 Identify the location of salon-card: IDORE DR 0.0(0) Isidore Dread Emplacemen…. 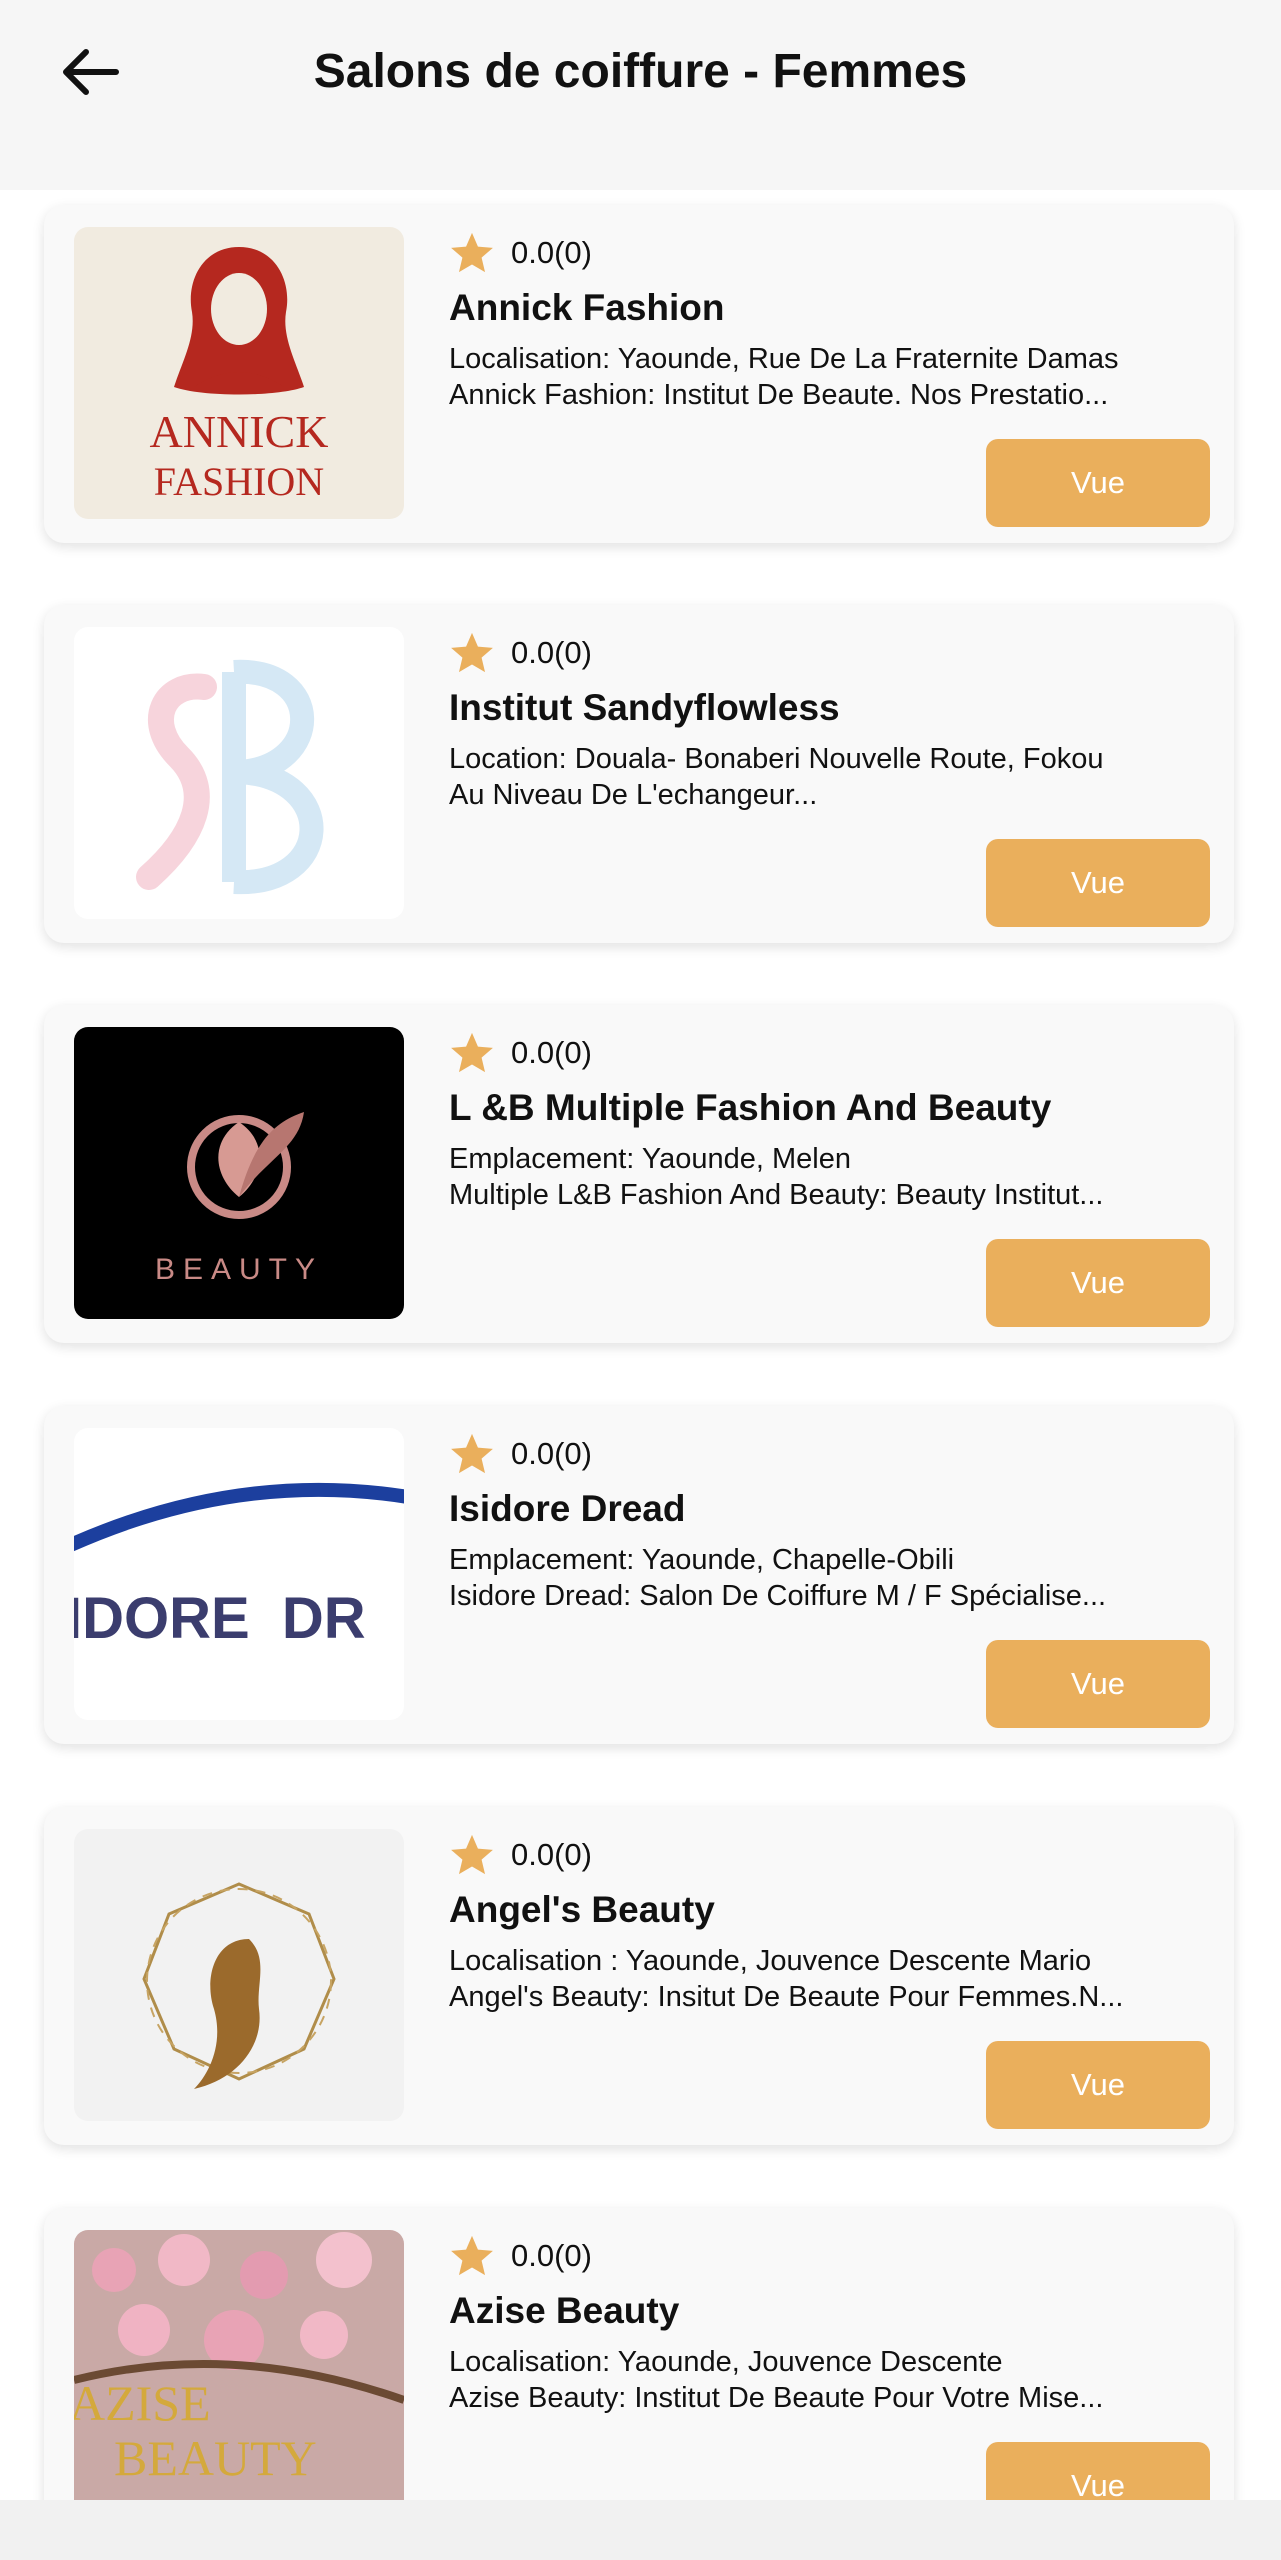
(639, 1575).